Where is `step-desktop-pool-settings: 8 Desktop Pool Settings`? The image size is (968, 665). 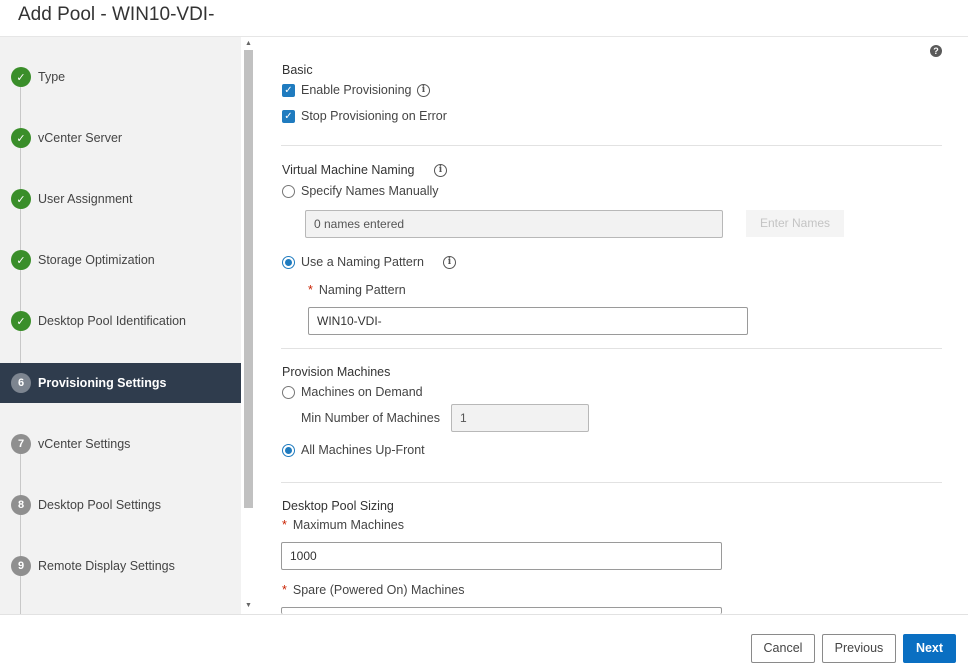
step-desktop-pool-settings: 8 Desktop Pool Settings is located at coordinates (120, 505).